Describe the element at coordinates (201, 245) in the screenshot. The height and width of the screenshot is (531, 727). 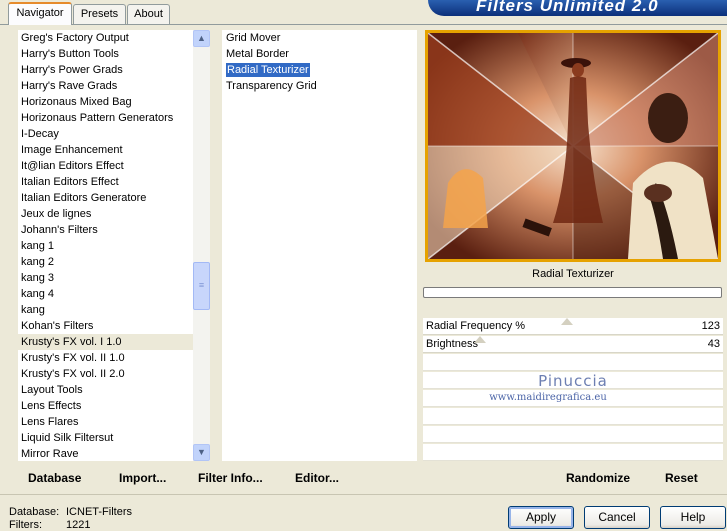
I see `category-scrollbar: ▲ ≡ ▼` at that location.